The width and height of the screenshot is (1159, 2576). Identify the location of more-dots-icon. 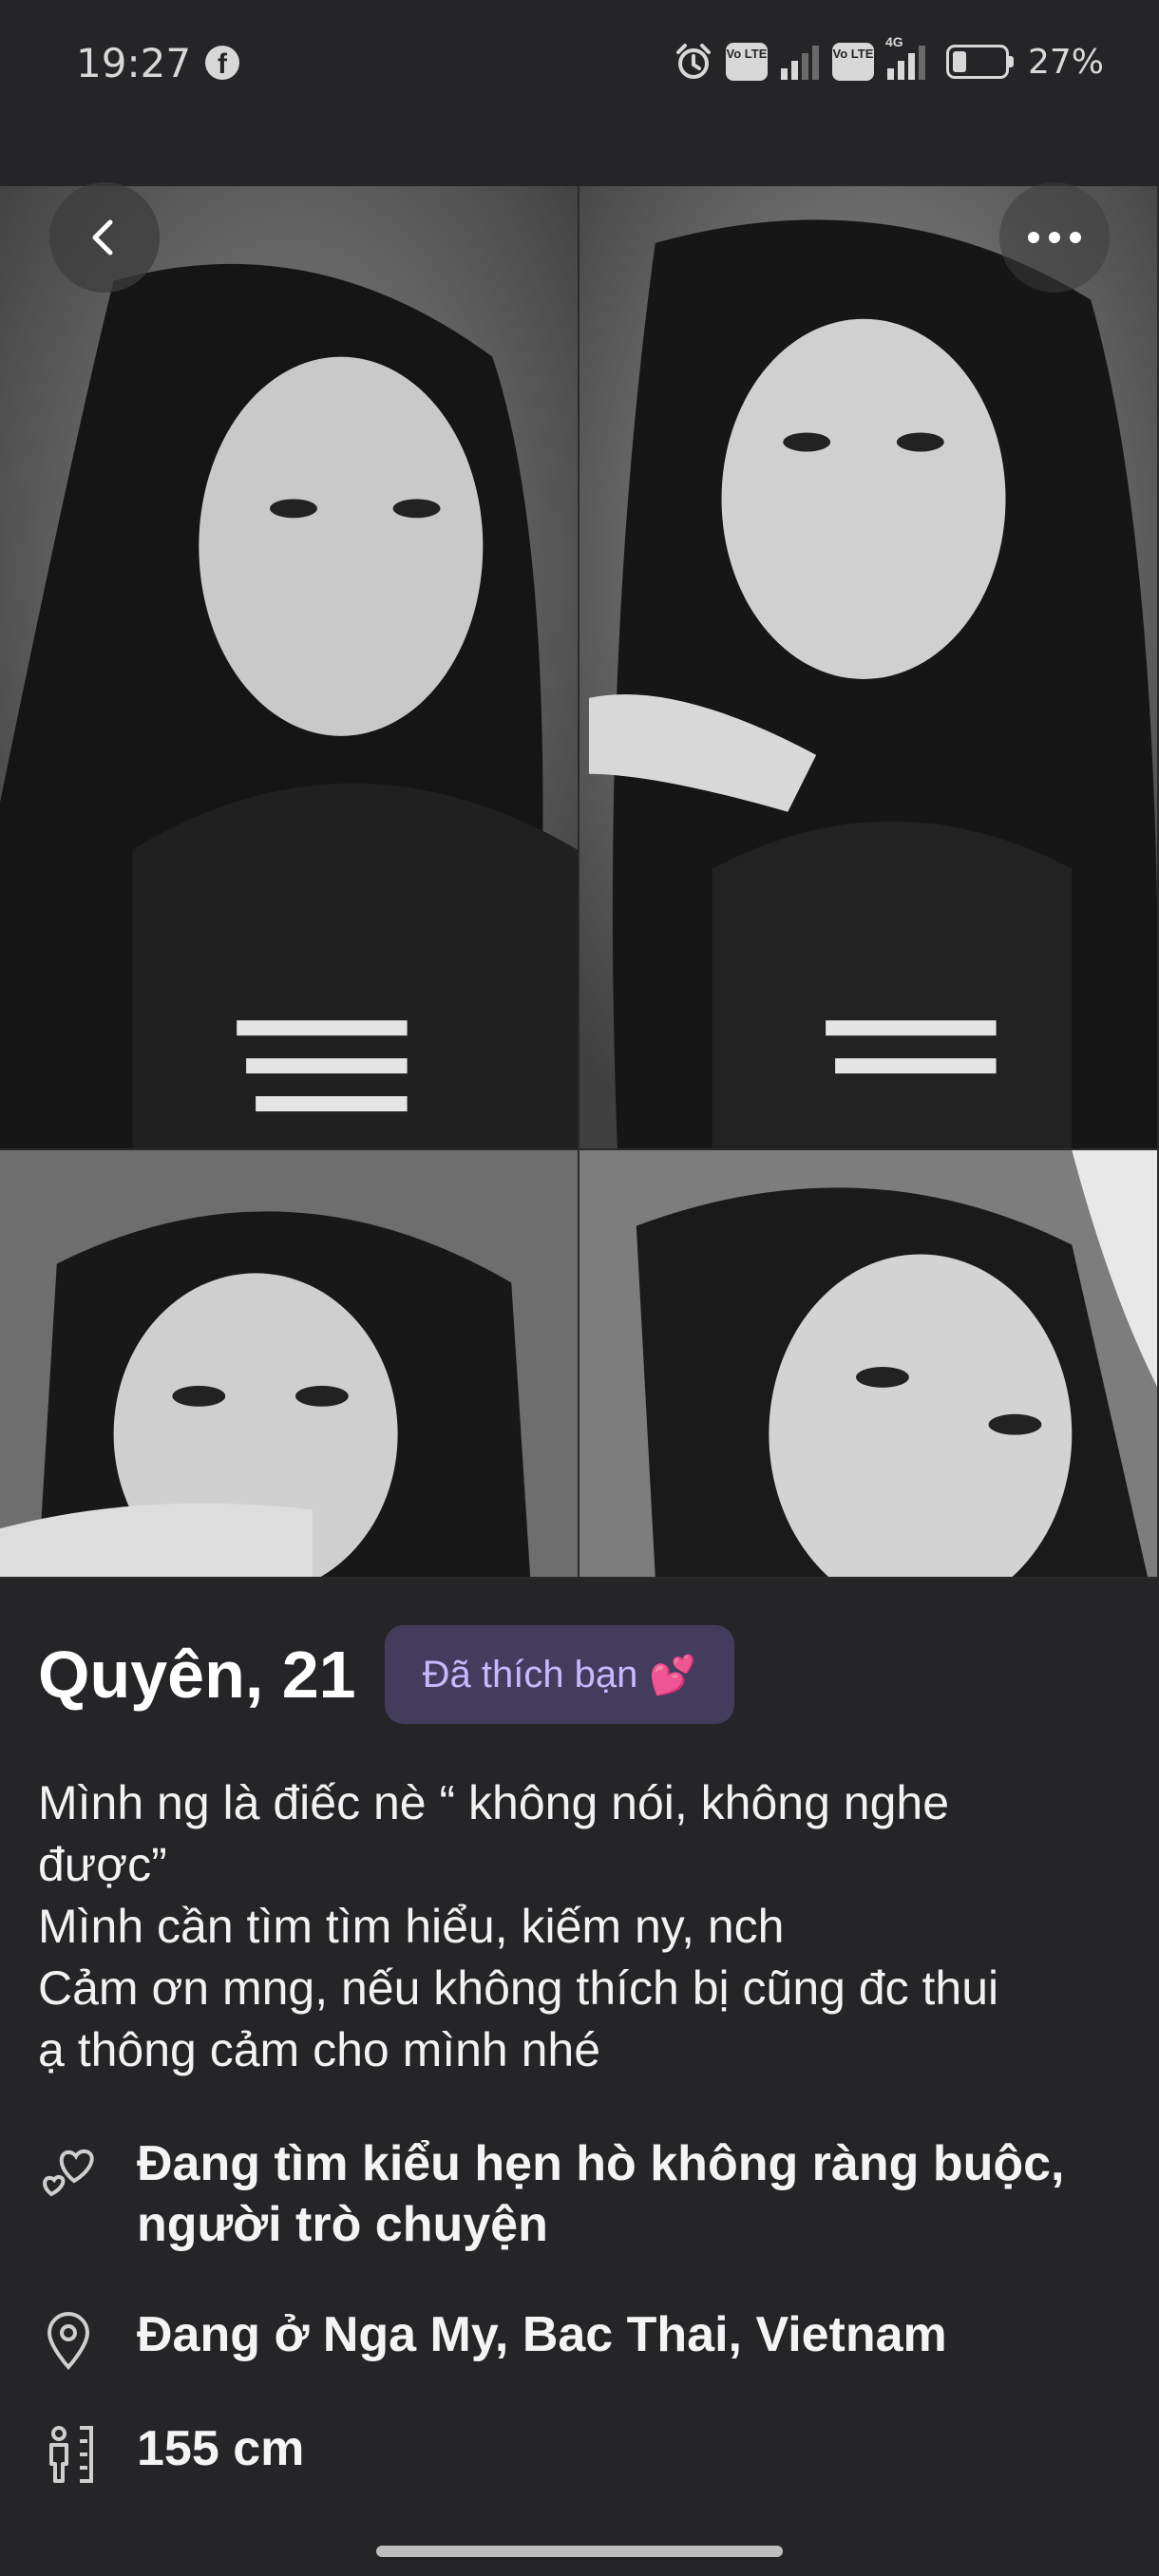
(1054, 237).